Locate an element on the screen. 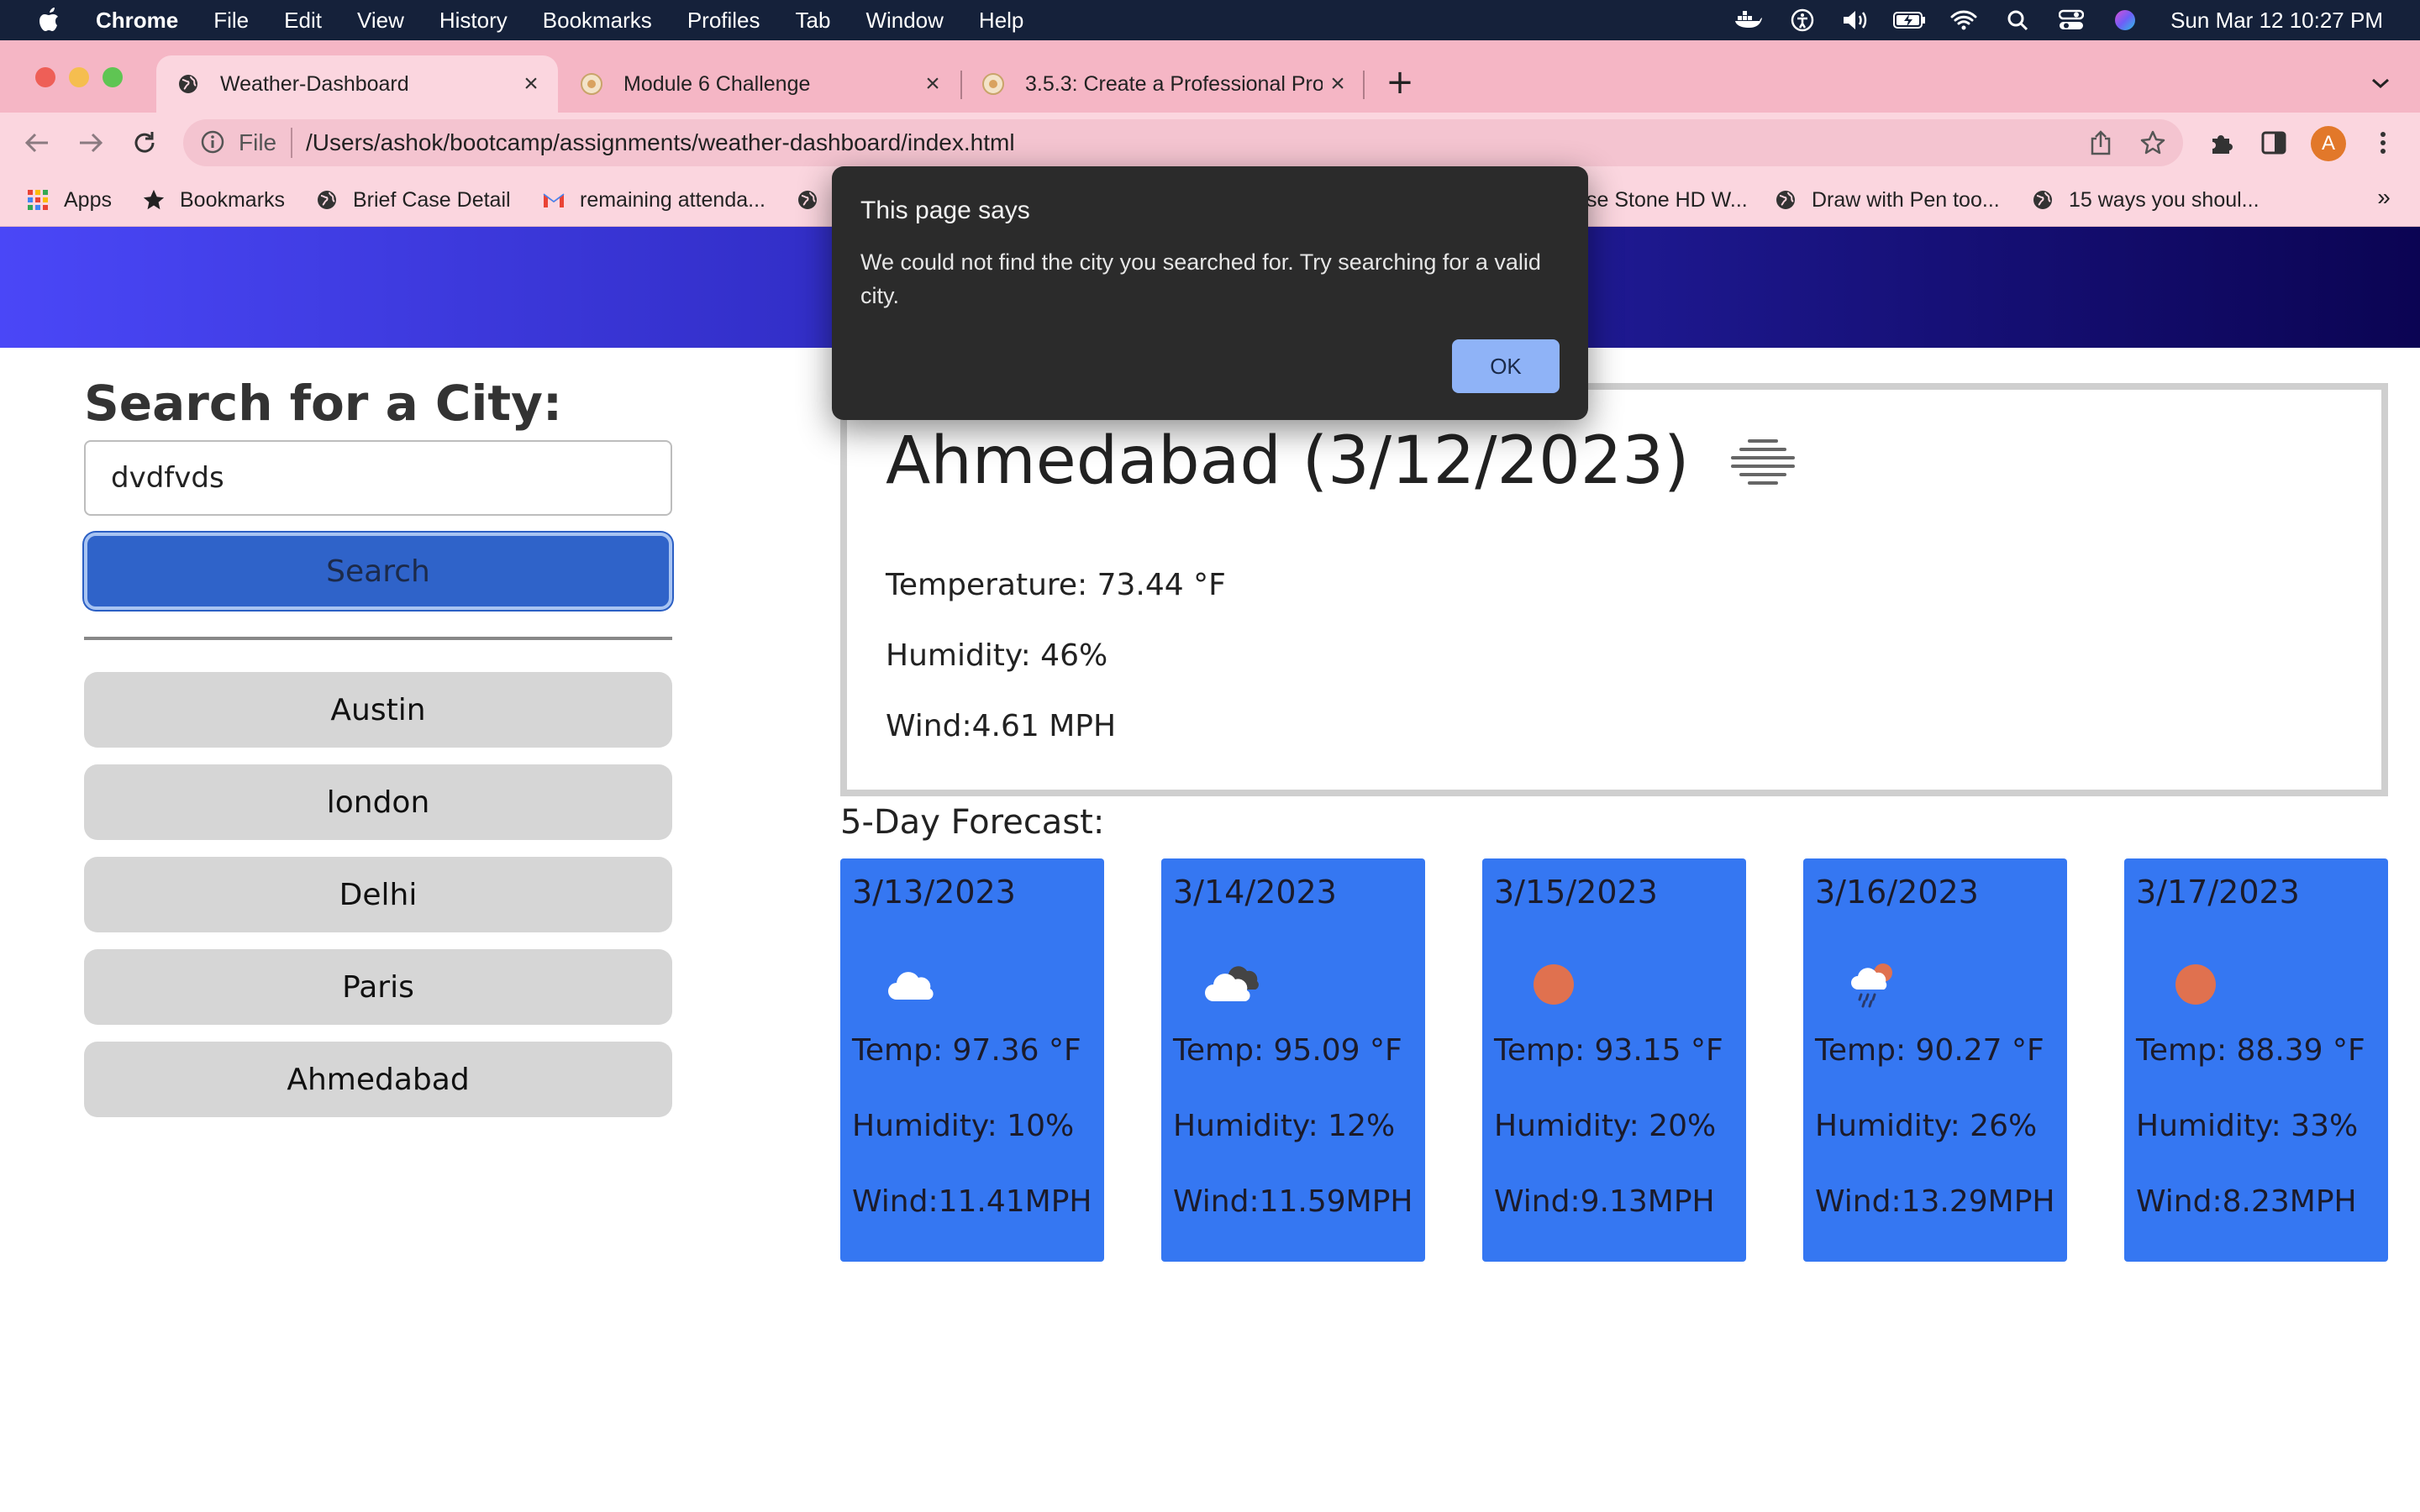 The image size is (2420, 1512). window-zoom-button is located at coordinates (113, 77).